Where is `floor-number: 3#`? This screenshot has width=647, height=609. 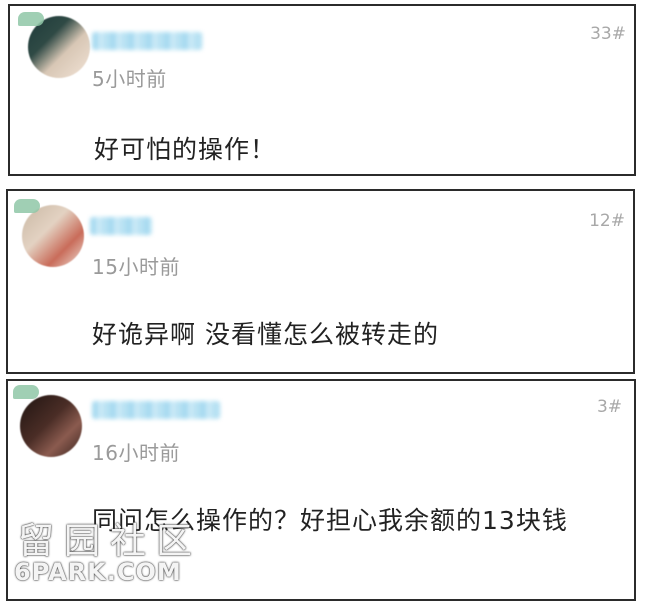
floor-number: 3# is located at coordinates (609, 407).